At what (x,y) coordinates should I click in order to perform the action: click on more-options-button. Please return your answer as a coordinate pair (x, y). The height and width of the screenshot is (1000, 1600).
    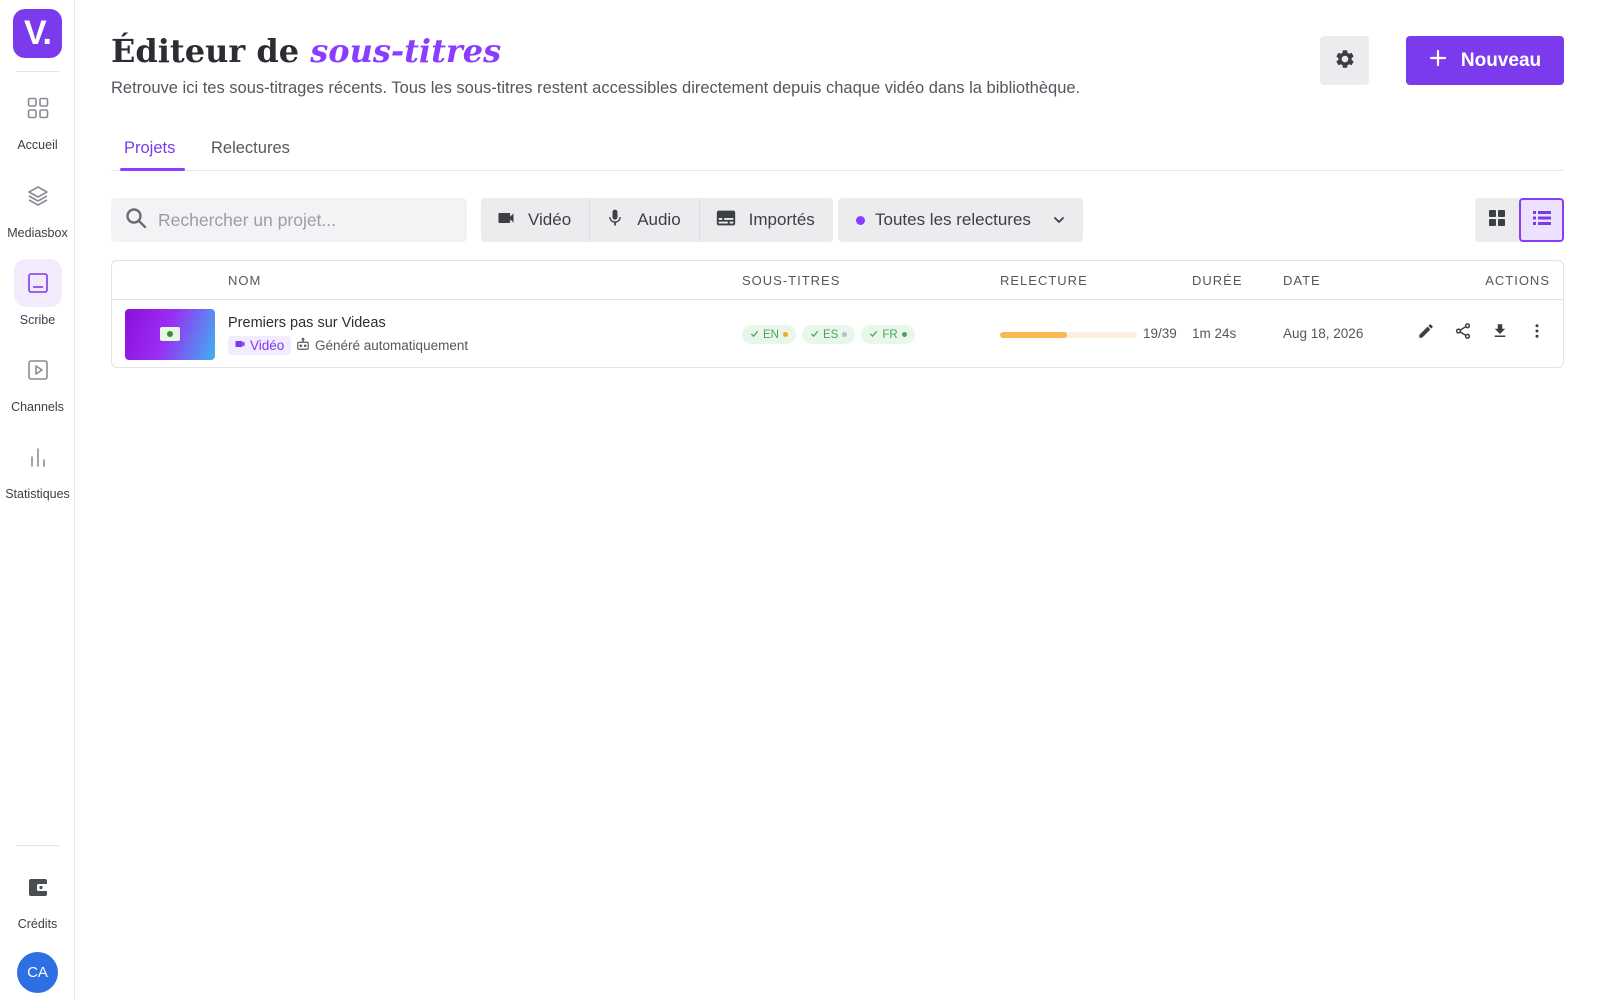
    Looking at the image, I should click on (1537, 333).